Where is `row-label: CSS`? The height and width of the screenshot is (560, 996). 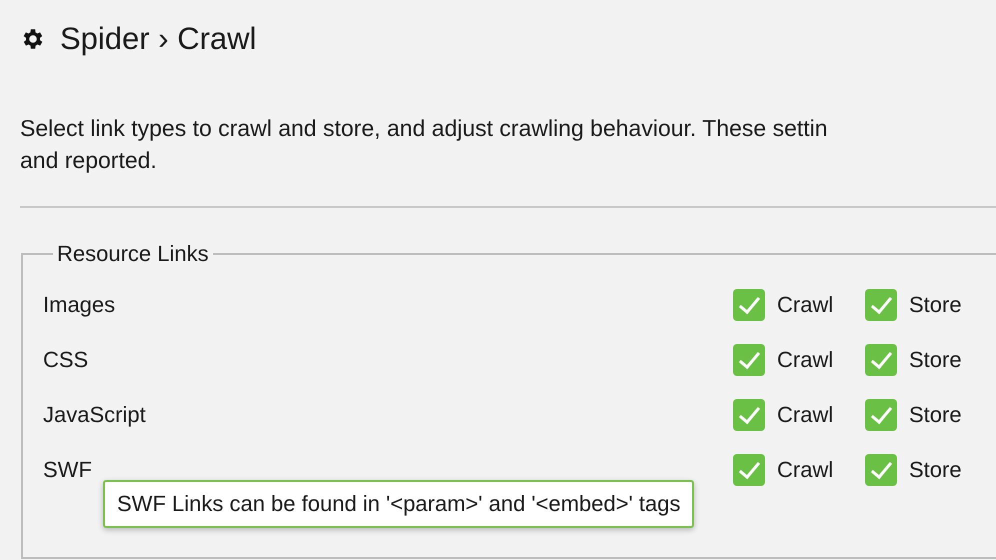
row-label: CSS is located at coordinates (66, 359).